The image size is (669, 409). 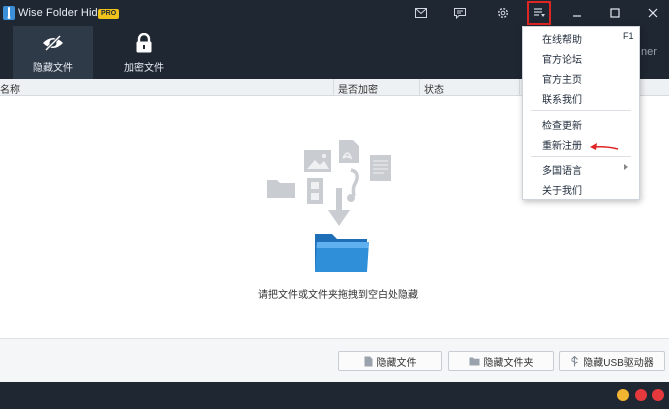 I want to click on mail-icon, so click(x=421, y=13).